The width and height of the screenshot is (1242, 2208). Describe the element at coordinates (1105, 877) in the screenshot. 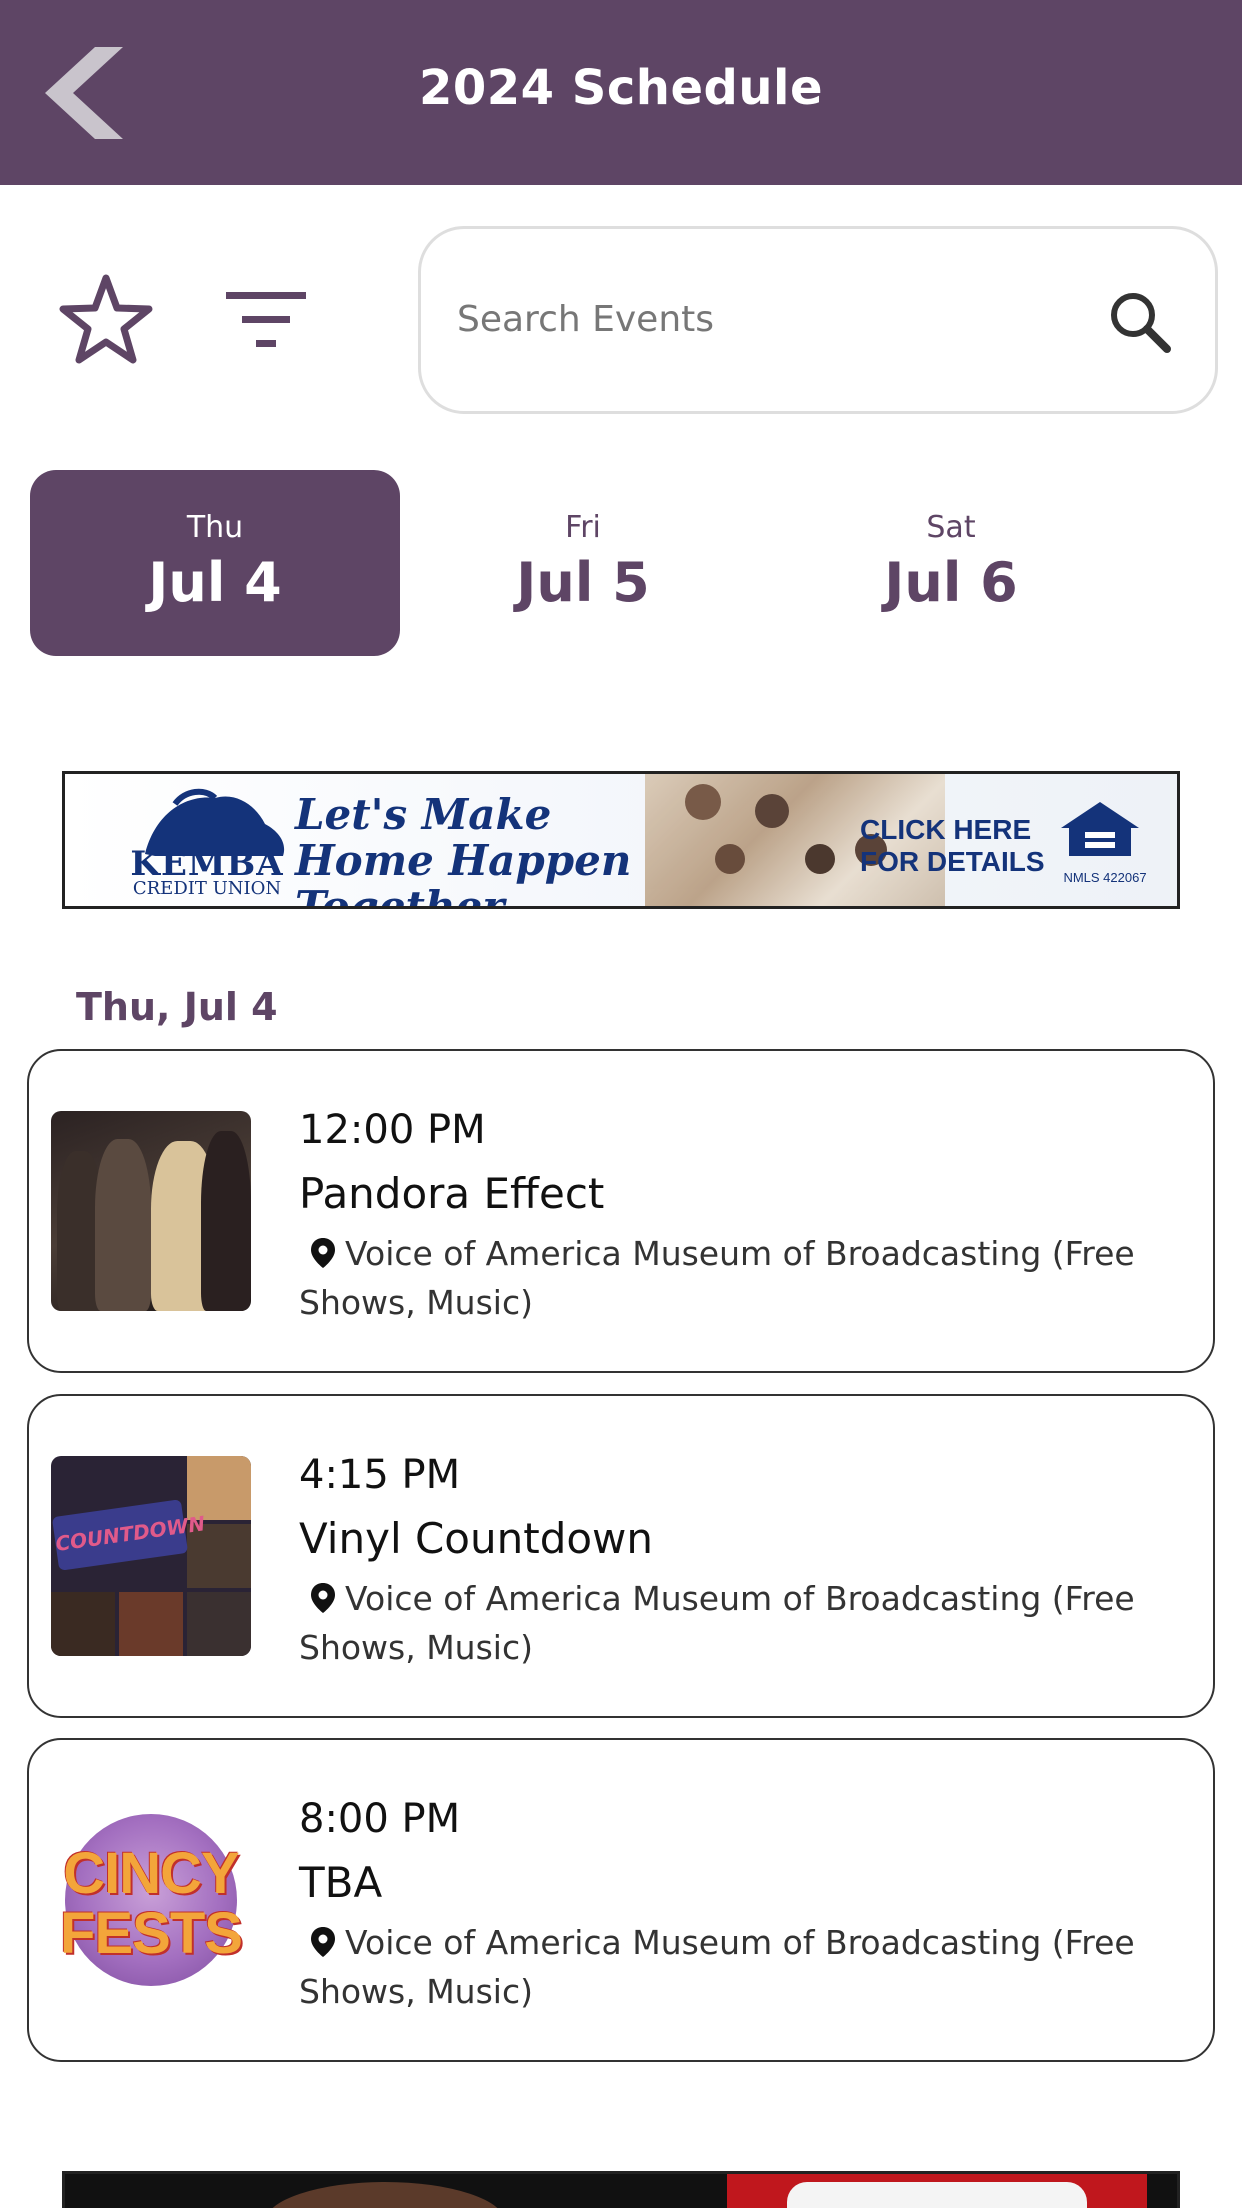

I see `ad-nmls: NMLS 422067` at that location.